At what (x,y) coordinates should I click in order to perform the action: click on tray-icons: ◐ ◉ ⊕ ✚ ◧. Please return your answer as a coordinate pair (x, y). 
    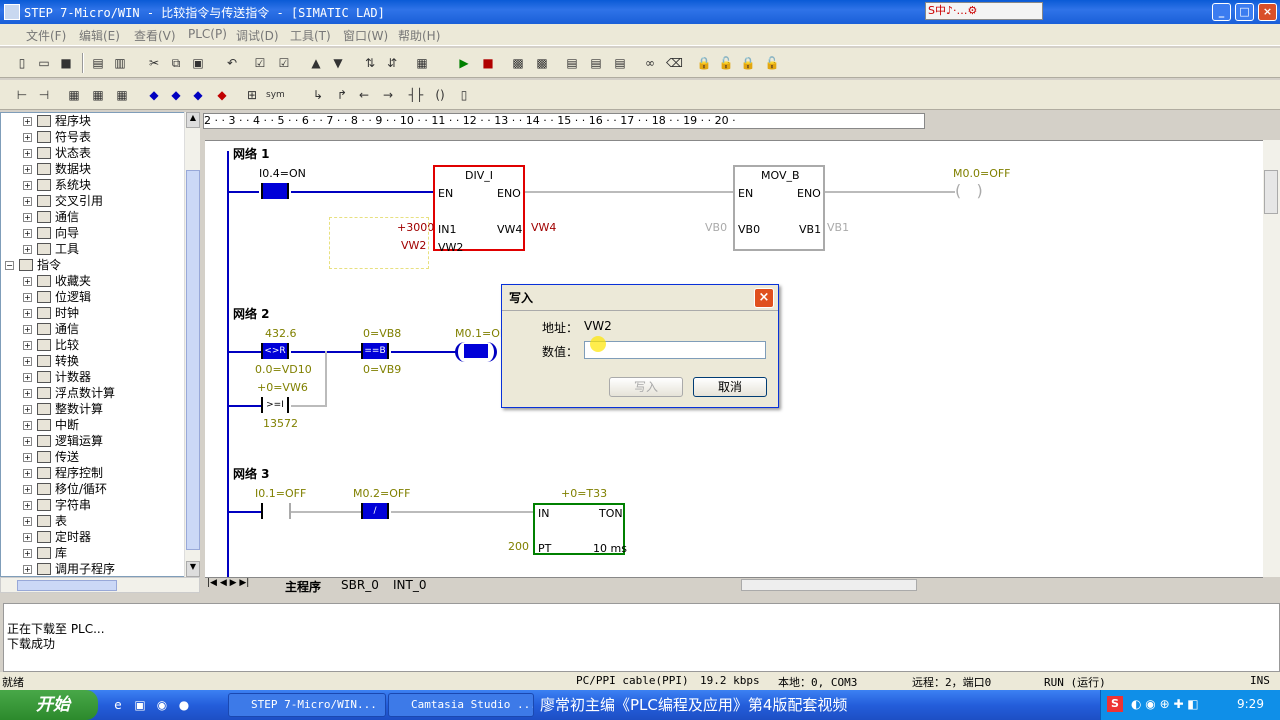
    Looking at the image, I should click on (1165, 704).